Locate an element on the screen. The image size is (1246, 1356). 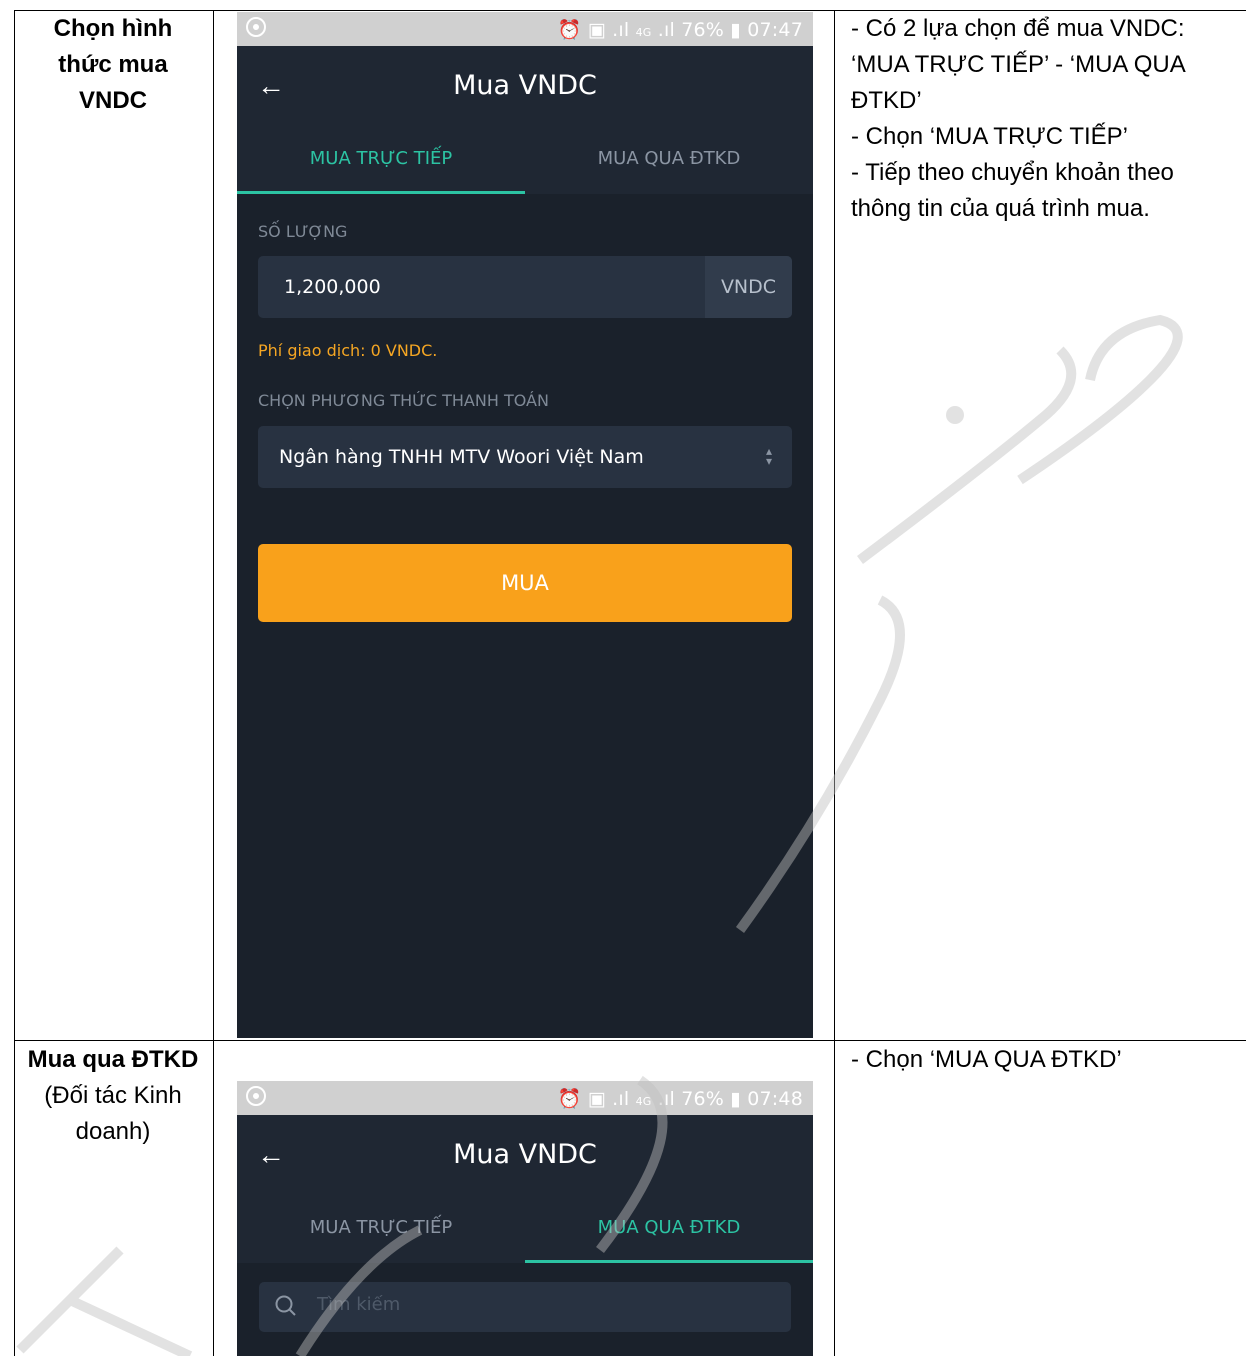
buy-button: MUA is located at coordinates (525, 583).